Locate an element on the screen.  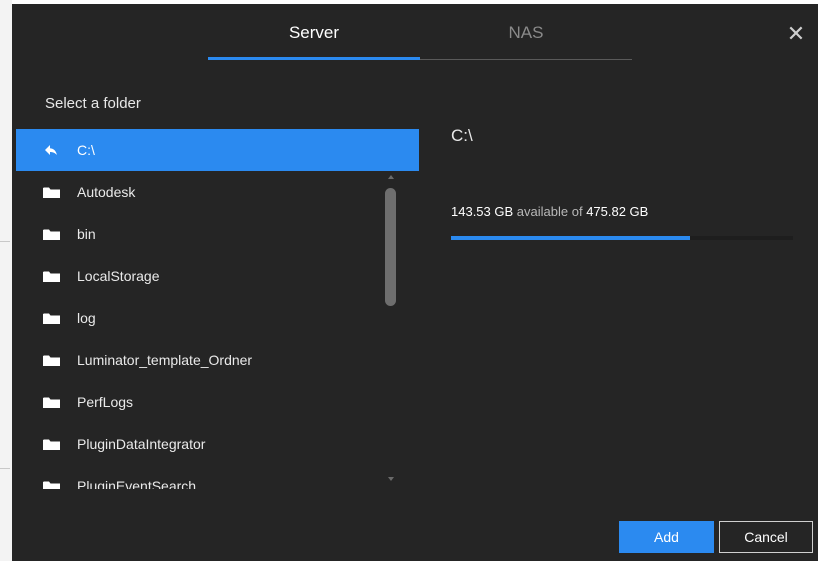
folder-row-plugindataintegrator: PluginDataIntegrator is located at coordinates (217, 444).